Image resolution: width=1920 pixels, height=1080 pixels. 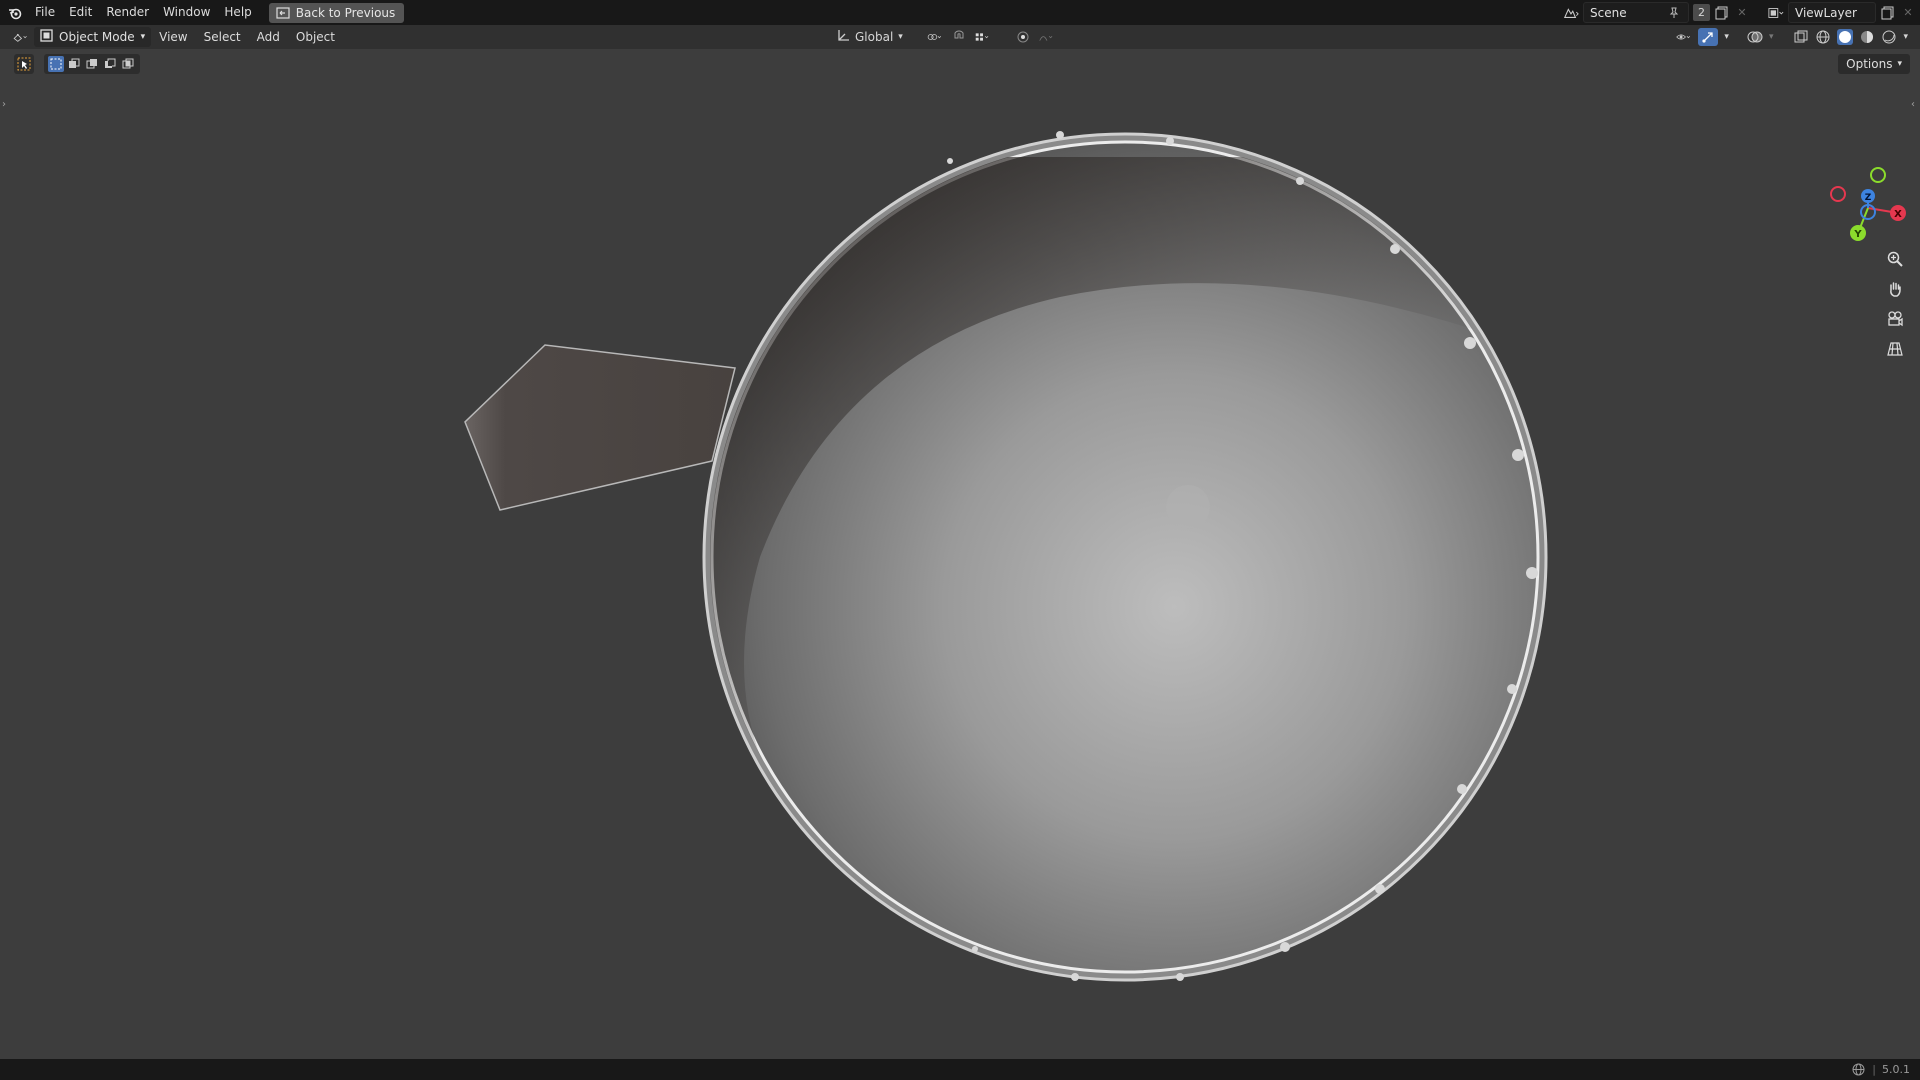 What do you see at coordinates (80, 12) in the screenshot?
I see `menu-edit: Edit` at bounding box center [80, 12].